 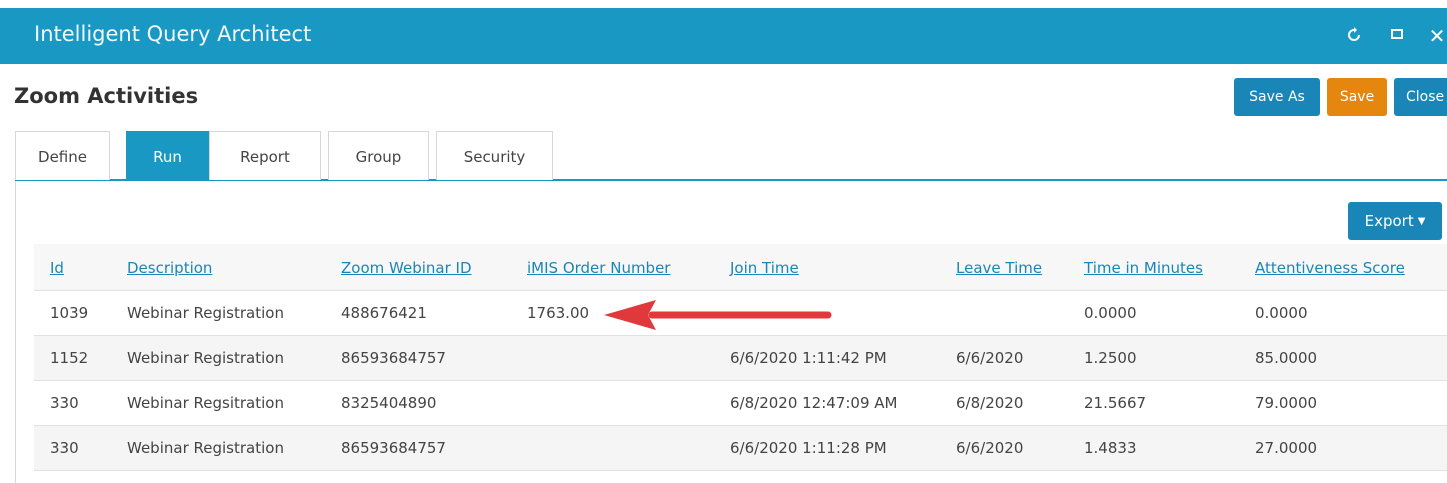 What do you see at coordinates (1330, 267) in the screenshot?
I see `column-header-attentiveness-score: Attentiveness Score` at bounding box center [1330, 267].